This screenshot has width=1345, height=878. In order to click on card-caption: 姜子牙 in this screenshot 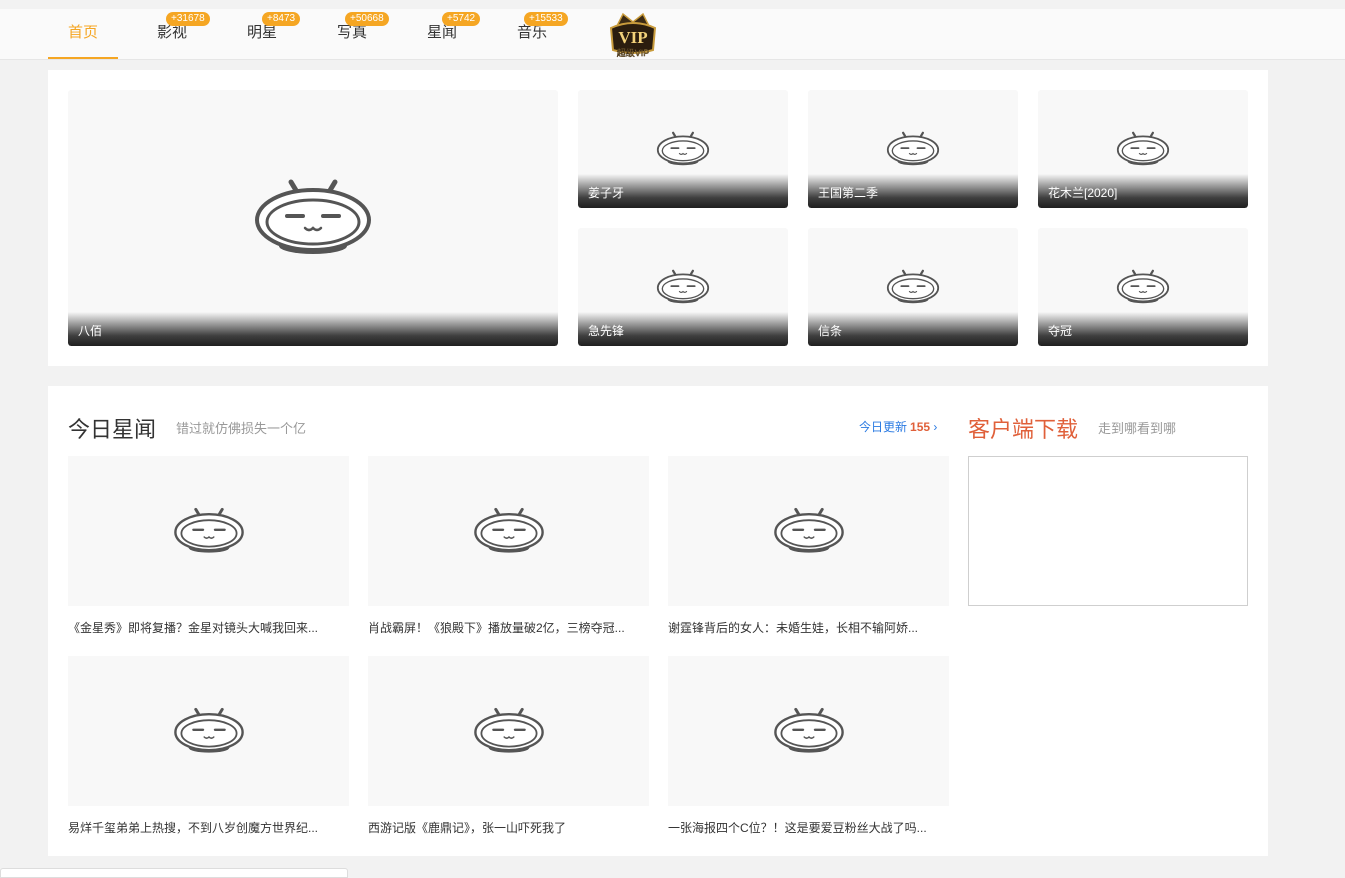, I will do `click(683, 191)`.